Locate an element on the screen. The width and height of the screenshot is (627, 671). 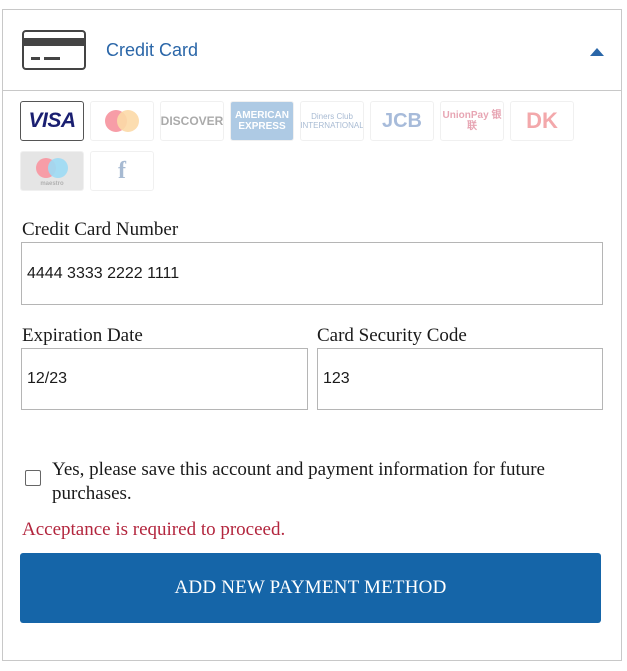
mastercard-logo is located at coordinates (122, 121).